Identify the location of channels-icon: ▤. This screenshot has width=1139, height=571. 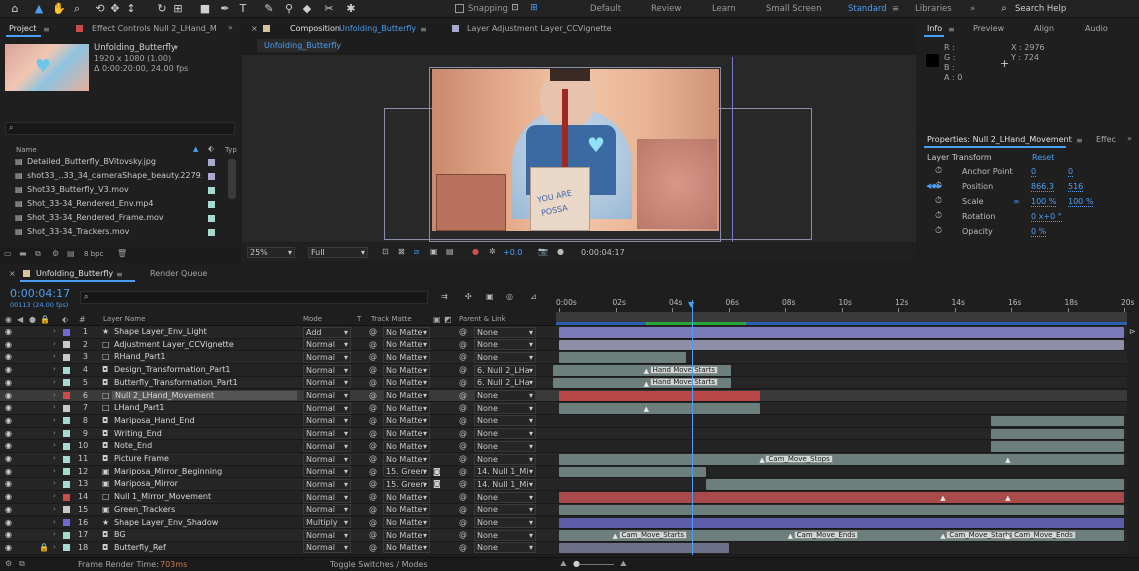
(450, 251).